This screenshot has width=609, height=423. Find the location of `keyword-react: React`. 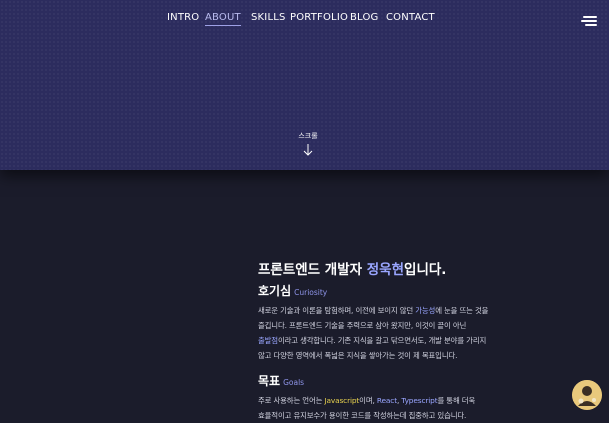

keyword-react: React is located at coordinates (386, 400).